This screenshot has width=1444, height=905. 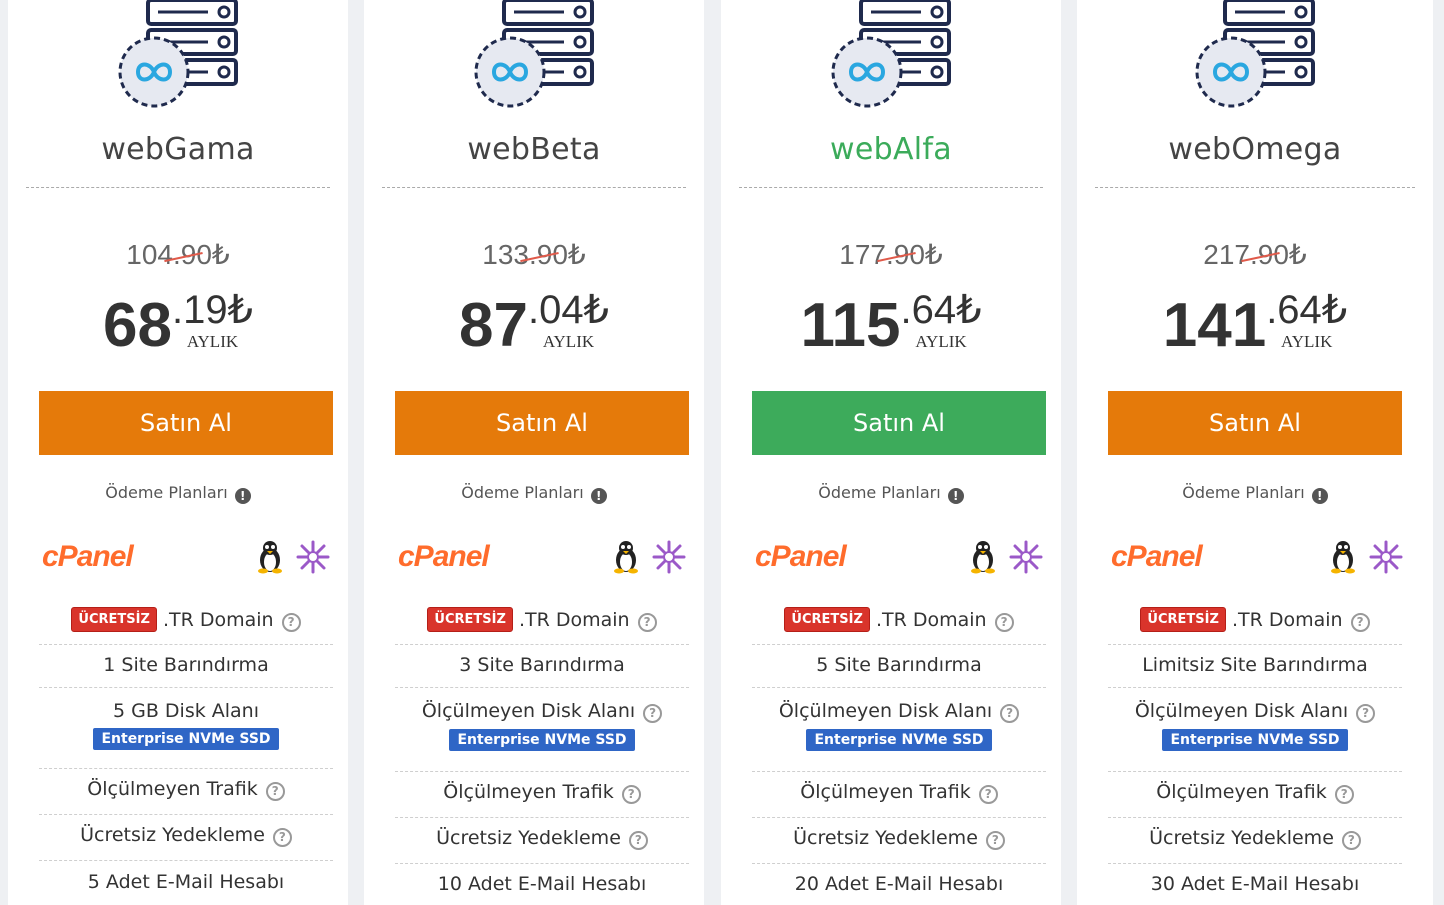 What do you see at coordinates (186, 882) in the screenshot?
I see `email-feature: 5 Adet E-Mail Hesabı` at bounding box center [186, 882].